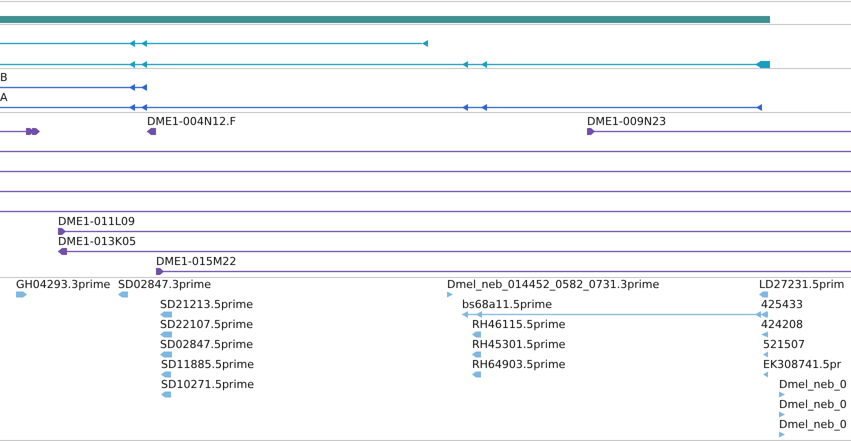 The image size is (851, 441). Describe the element at coordinates (206, 304) in the screenshot. I see `feature-label: SD21213.5prime` at that location.